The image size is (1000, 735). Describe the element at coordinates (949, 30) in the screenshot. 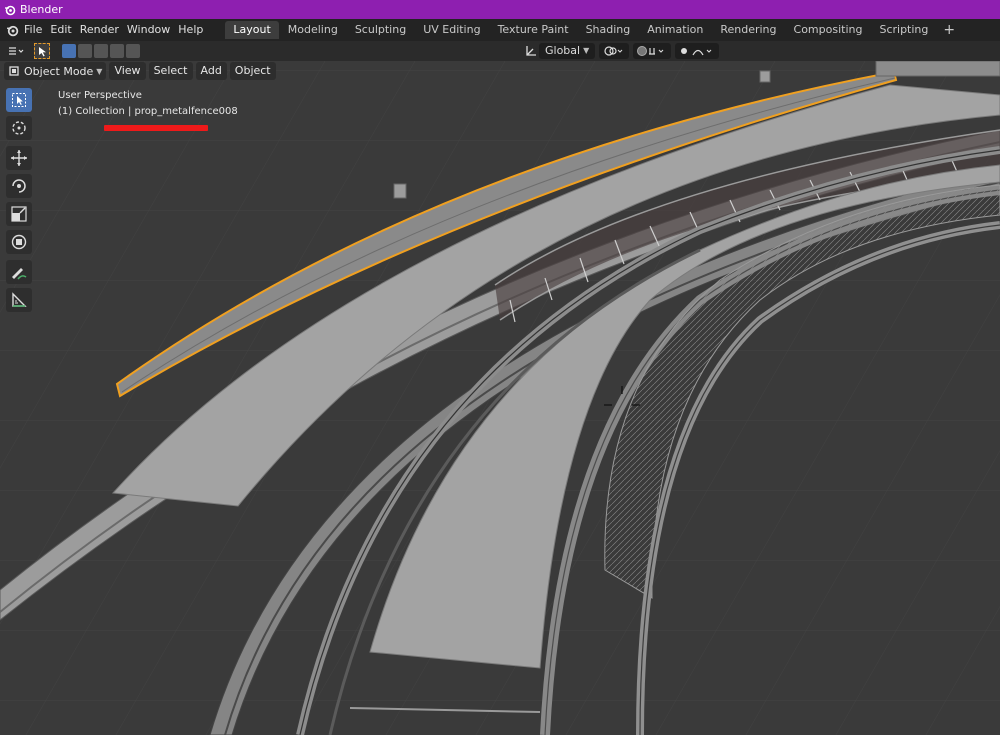

I see `add-workspace-icon: +` at that location.